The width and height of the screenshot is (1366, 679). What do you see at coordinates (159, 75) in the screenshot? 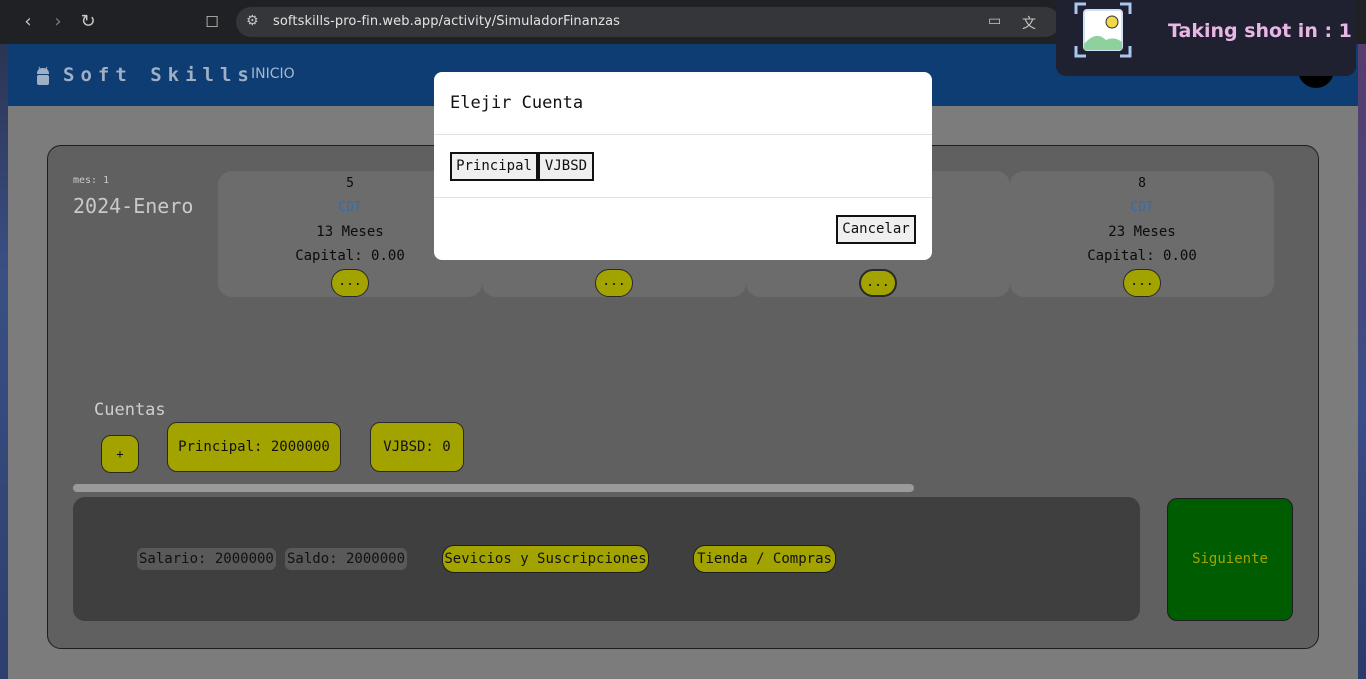
I see `app-logo: Soft Skills` at bounding box center [159, 75].